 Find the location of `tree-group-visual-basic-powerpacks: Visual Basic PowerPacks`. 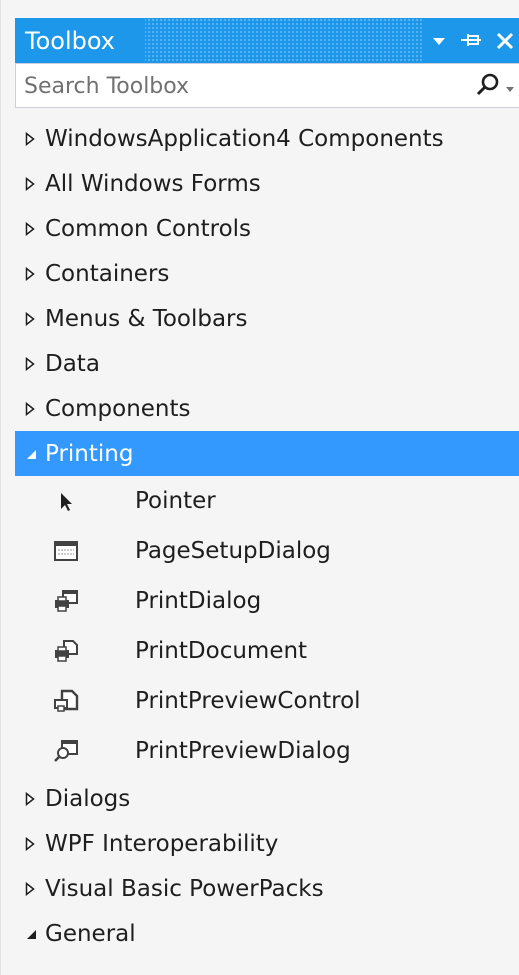

tree-group-visual-basic-powerpacks: Visual Basic PowerPacks is located at coordinates (267, 888).